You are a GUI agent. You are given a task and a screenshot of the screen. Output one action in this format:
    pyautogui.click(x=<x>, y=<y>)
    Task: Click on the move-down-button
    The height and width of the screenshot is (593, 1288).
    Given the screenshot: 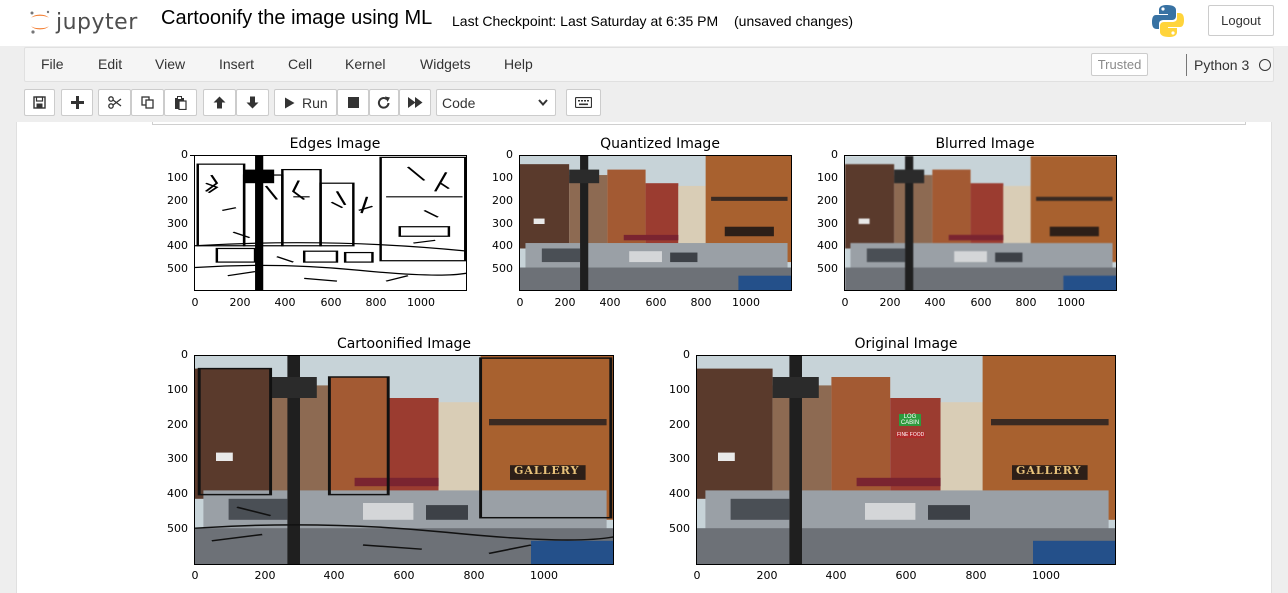 What is the action you would take?
    pyautogui.click(x=252, y=102)
    